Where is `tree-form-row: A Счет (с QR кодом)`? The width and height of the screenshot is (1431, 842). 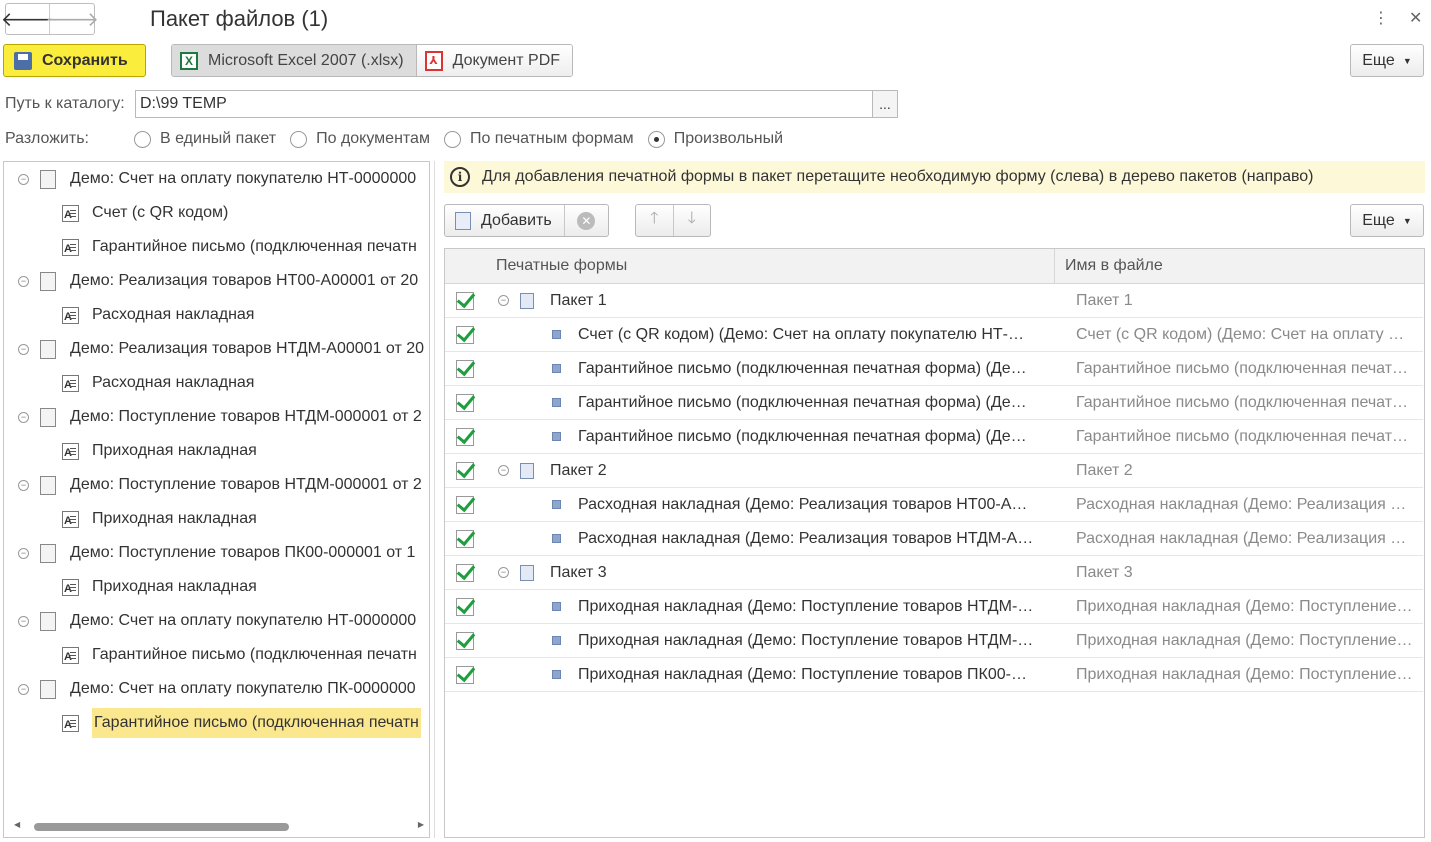 tree-form-row: A Счет (с QR кодом) is located at coordinates (145, 213).